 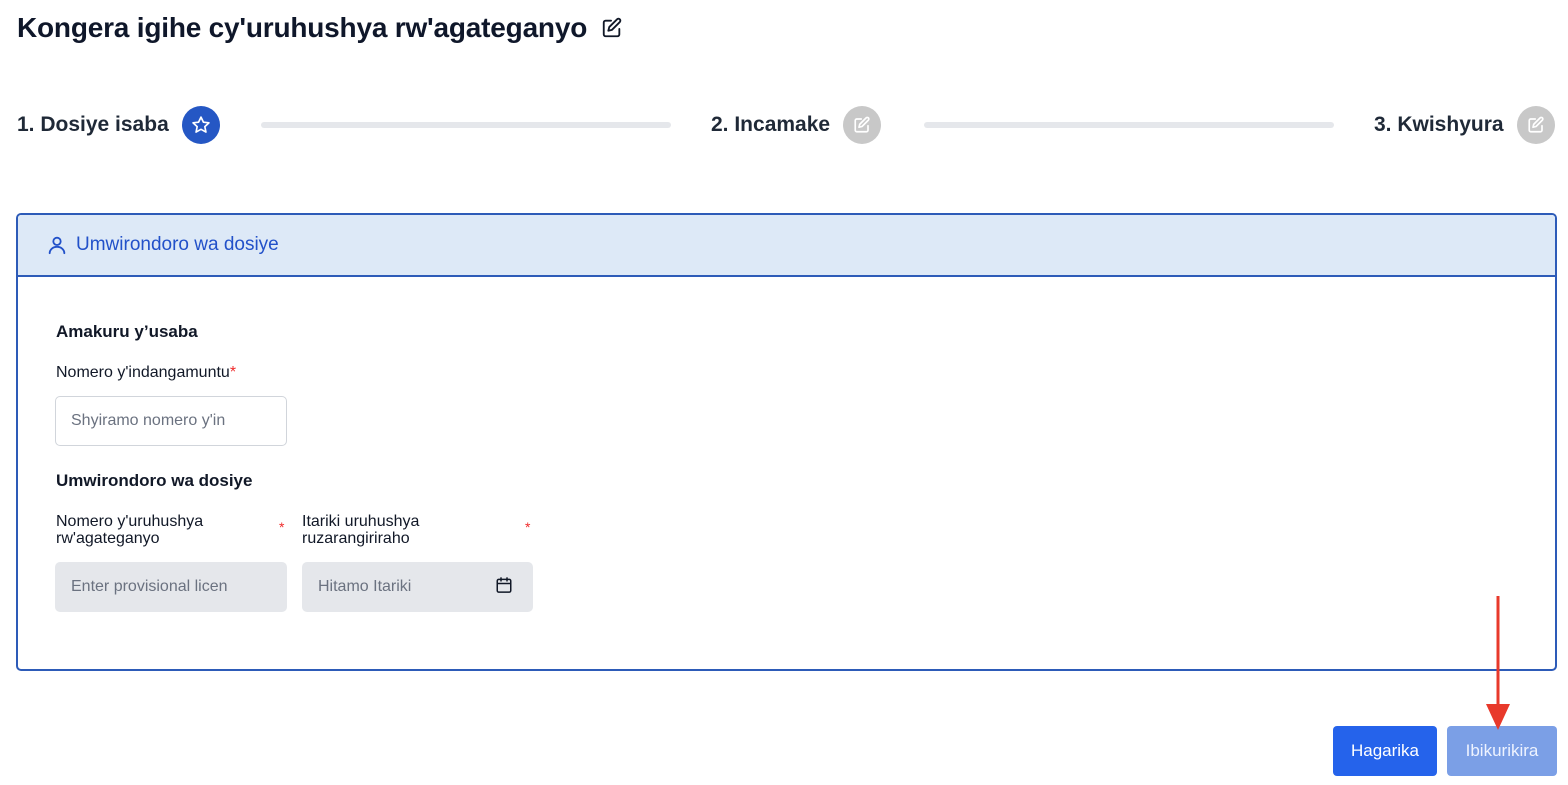 I want to click on user-icon, so click(x=57, y=245).